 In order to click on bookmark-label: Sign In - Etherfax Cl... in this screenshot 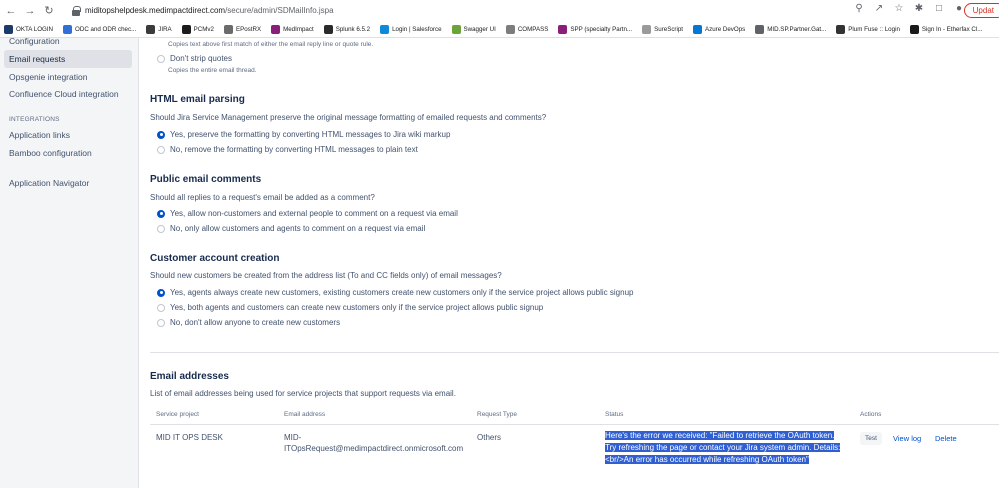, I will do `click(952, 29)`.